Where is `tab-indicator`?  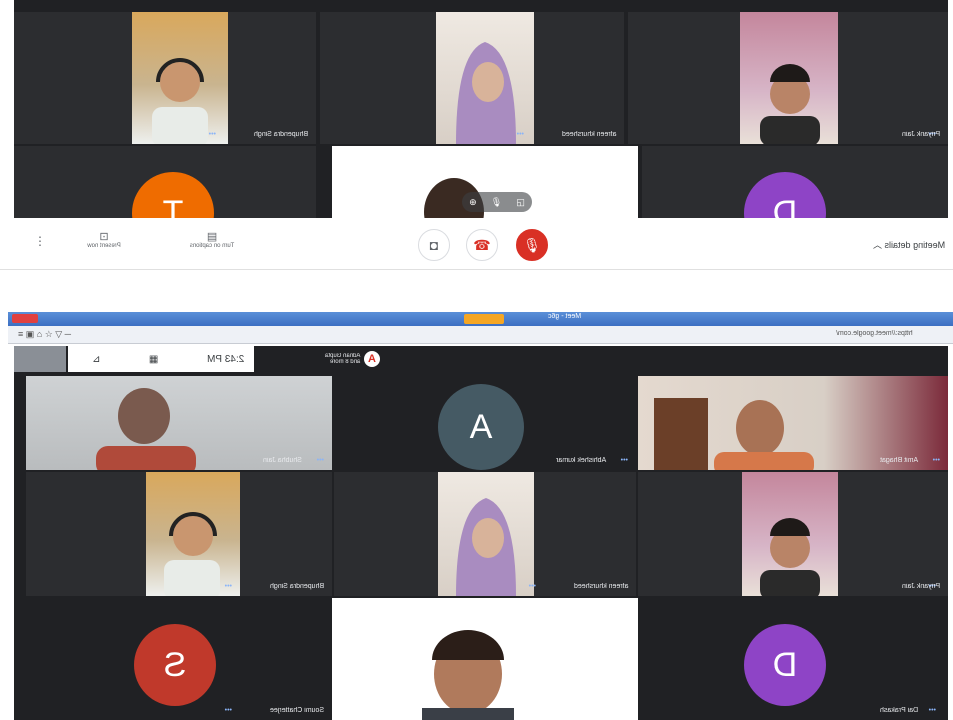 tab-indicator is located at coordinates (484, 319).